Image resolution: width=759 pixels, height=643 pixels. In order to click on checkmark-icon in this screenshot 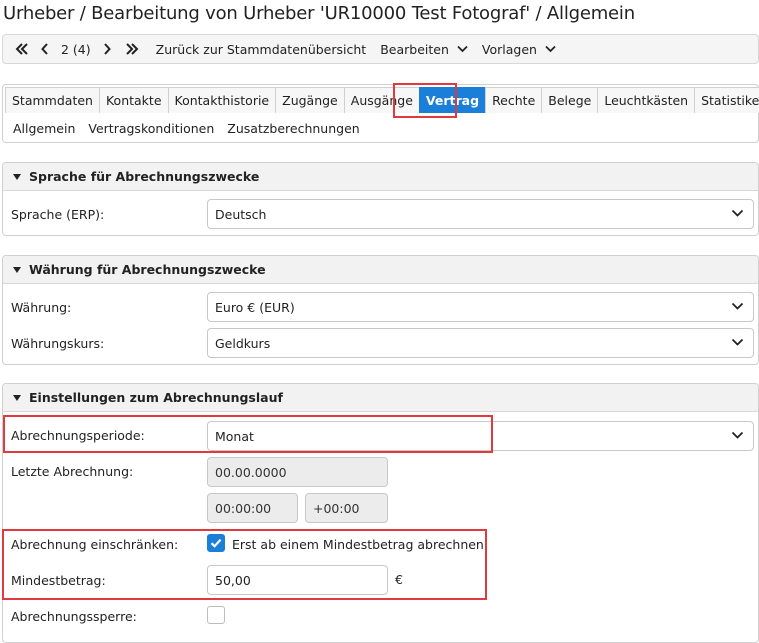, I will do `click(216, 543)`.